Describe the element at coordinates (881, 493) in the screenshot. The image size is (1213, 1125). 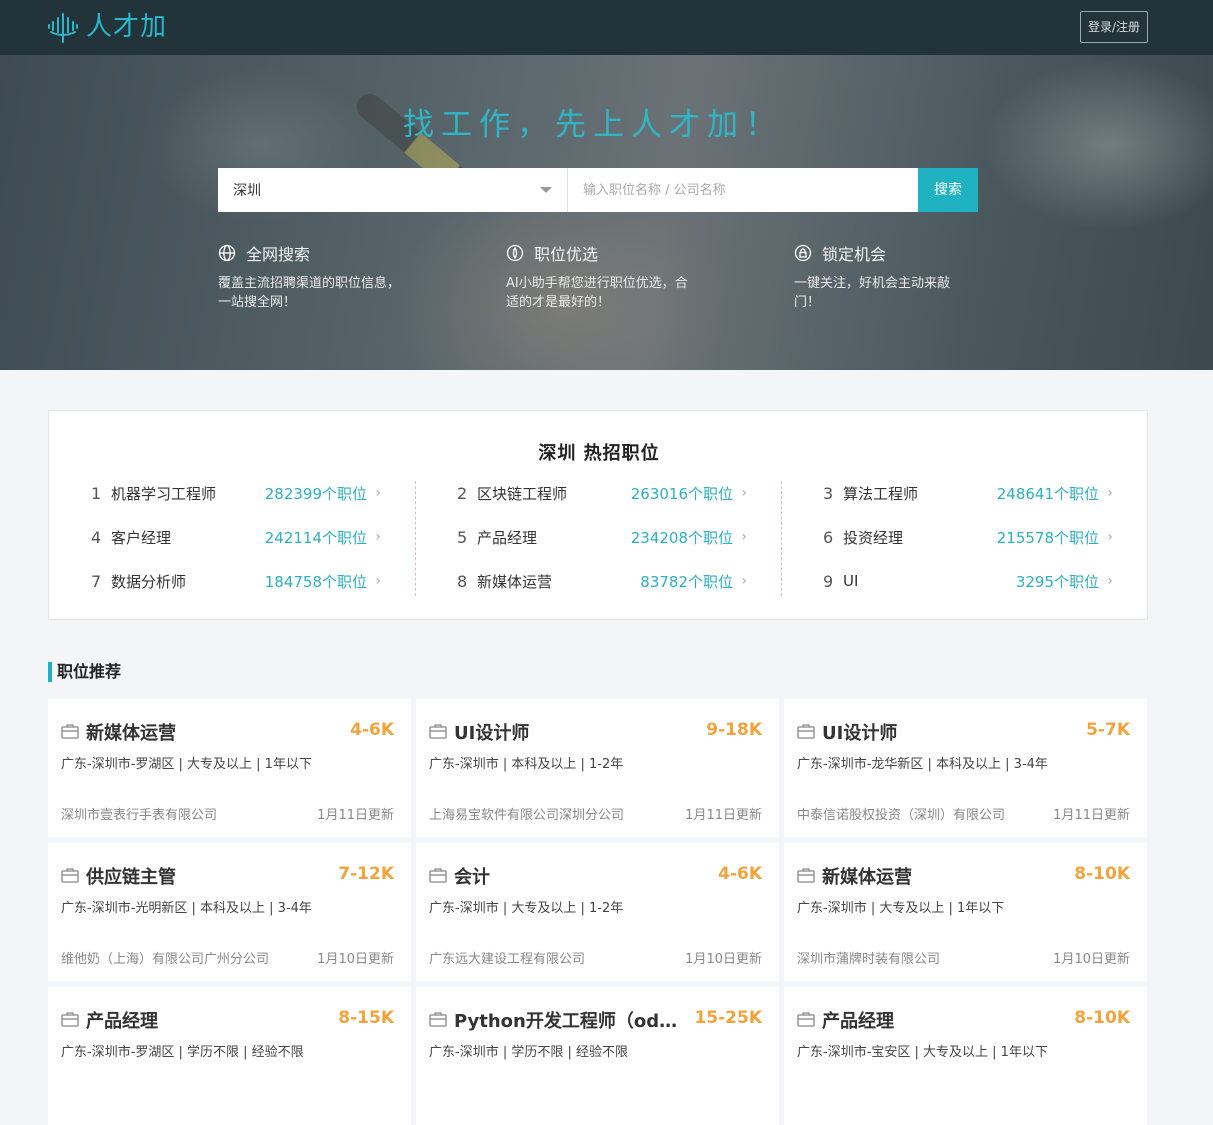
I see `hot-job-name: 算法工程师` at that location.